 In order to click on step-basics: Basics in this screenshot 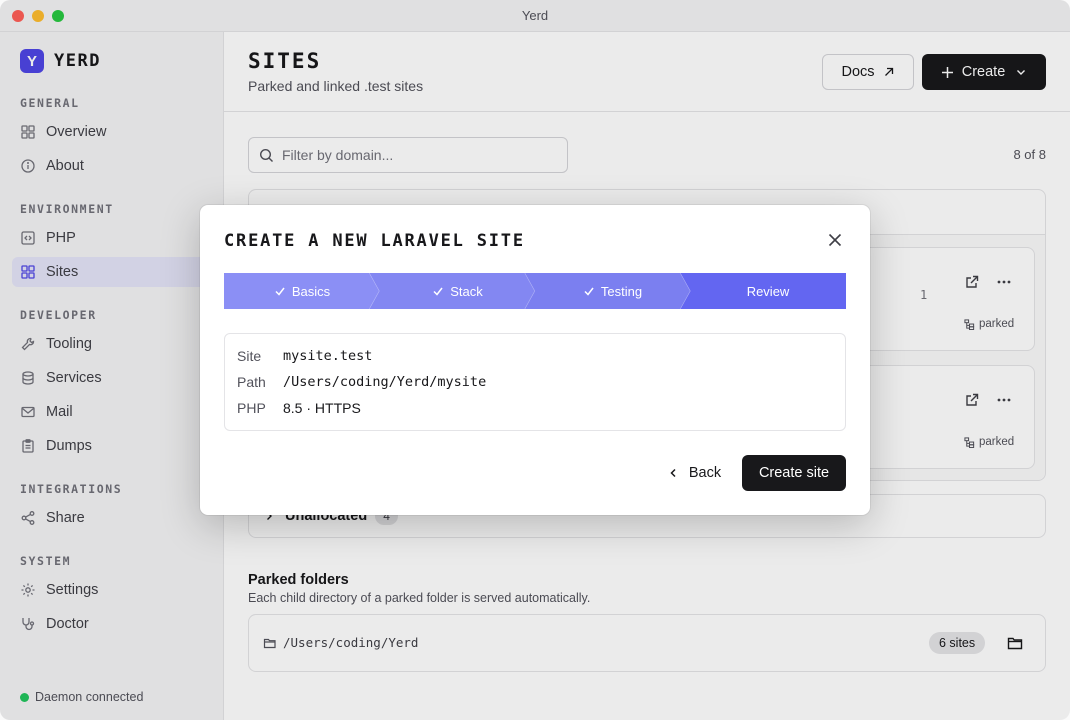, I will do `click(302, 291)`.